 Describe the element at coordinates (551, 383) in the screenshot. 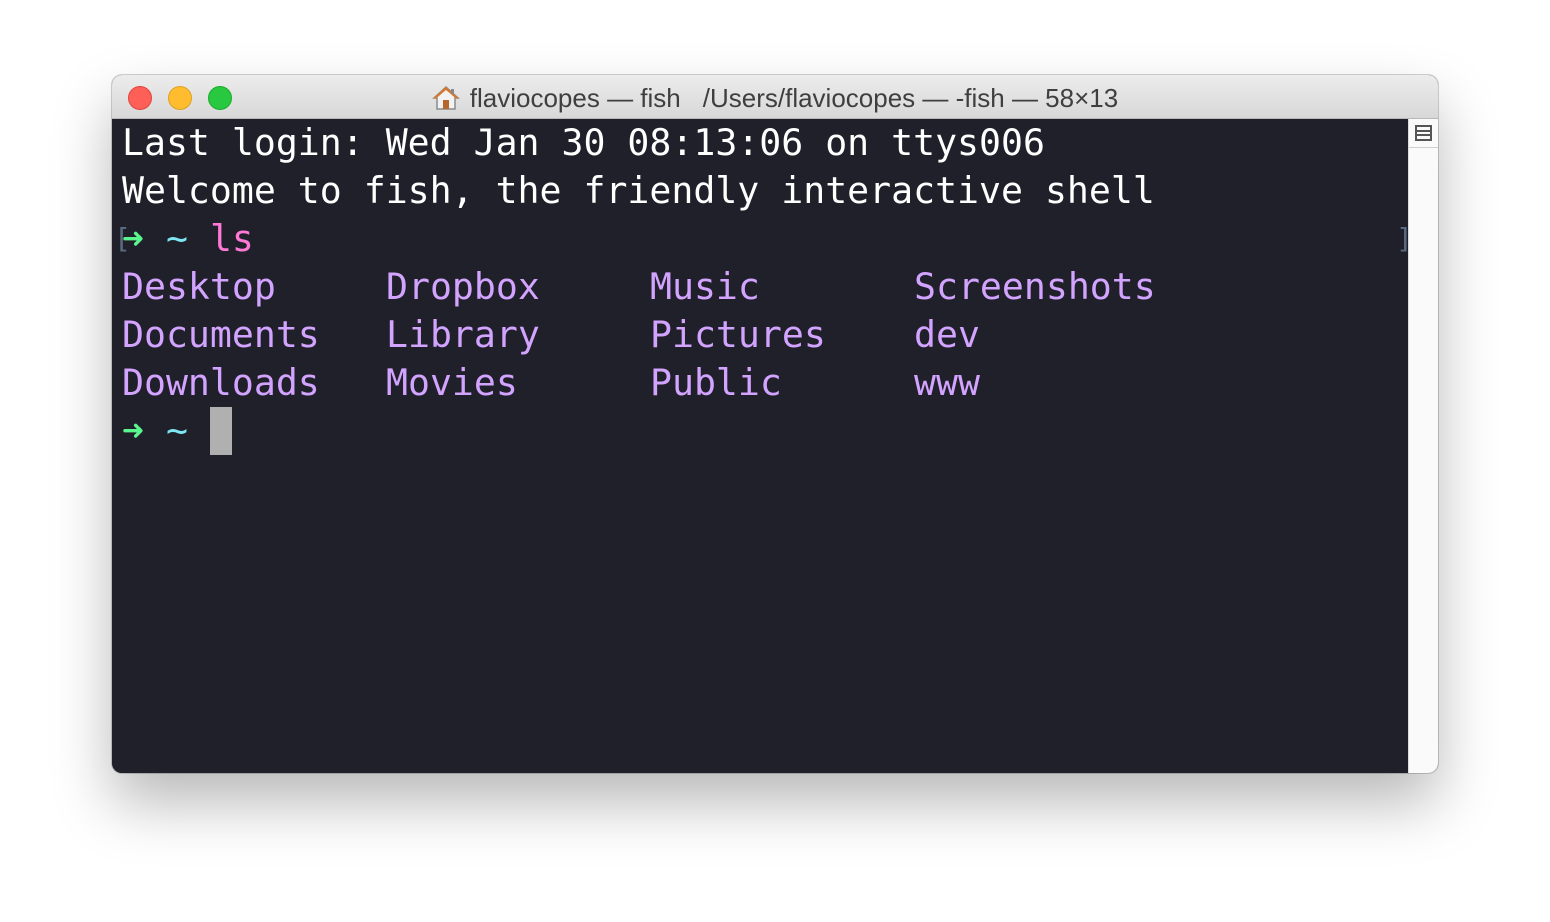

I see `listing-row: Downloads Movies Public www` at that location.